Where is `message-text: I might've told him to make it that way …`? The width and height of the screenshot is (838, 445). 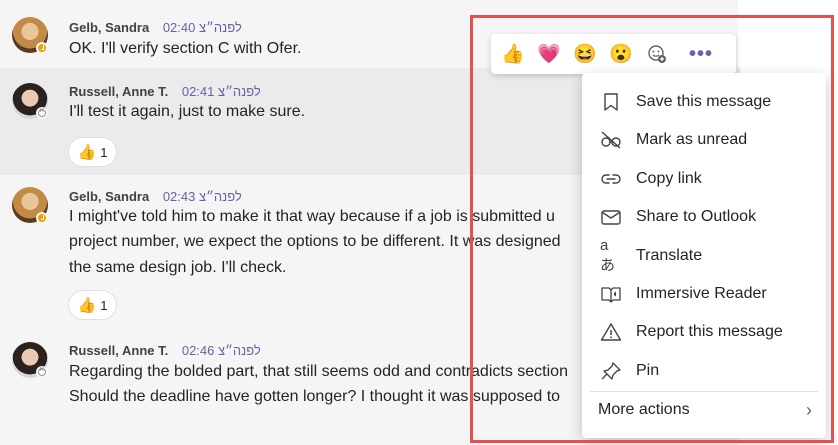
message-text: I might've told him to make it that way … is located at coordinates (312, 216).